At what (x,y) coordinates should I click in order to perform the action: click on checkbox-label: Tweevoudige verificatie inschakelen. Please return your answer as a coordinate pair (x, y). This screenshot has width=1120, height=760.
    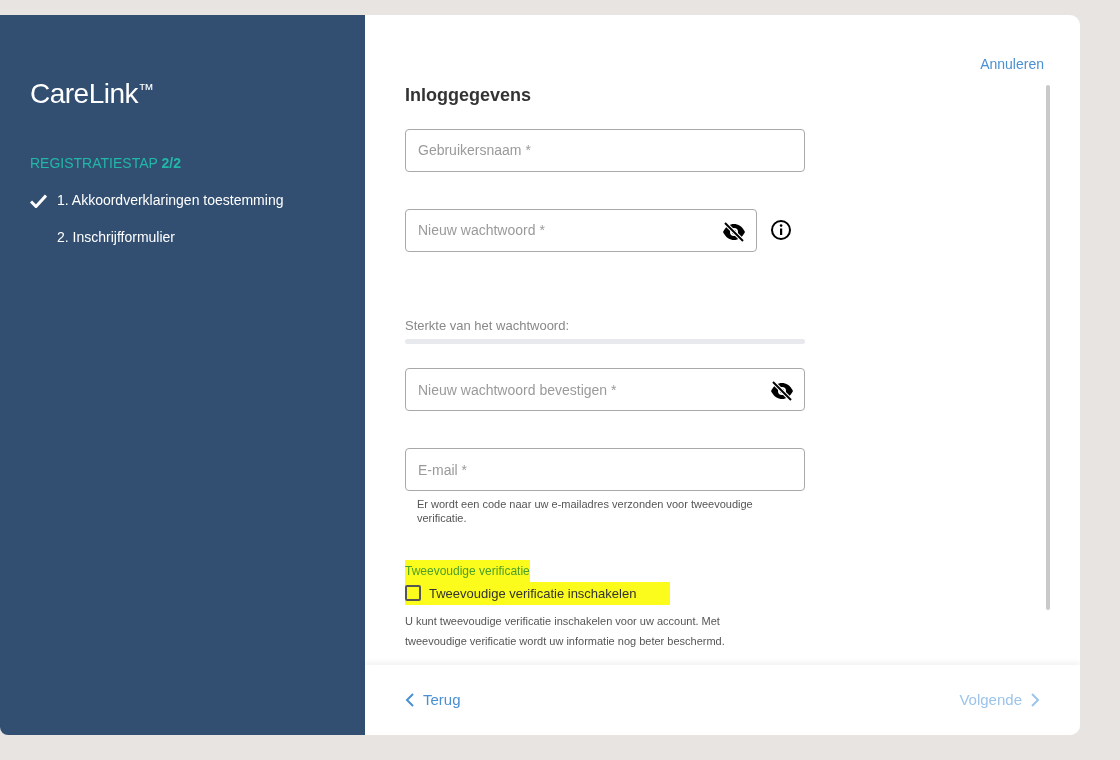
    Looking at the image, I should click on (533, 593).